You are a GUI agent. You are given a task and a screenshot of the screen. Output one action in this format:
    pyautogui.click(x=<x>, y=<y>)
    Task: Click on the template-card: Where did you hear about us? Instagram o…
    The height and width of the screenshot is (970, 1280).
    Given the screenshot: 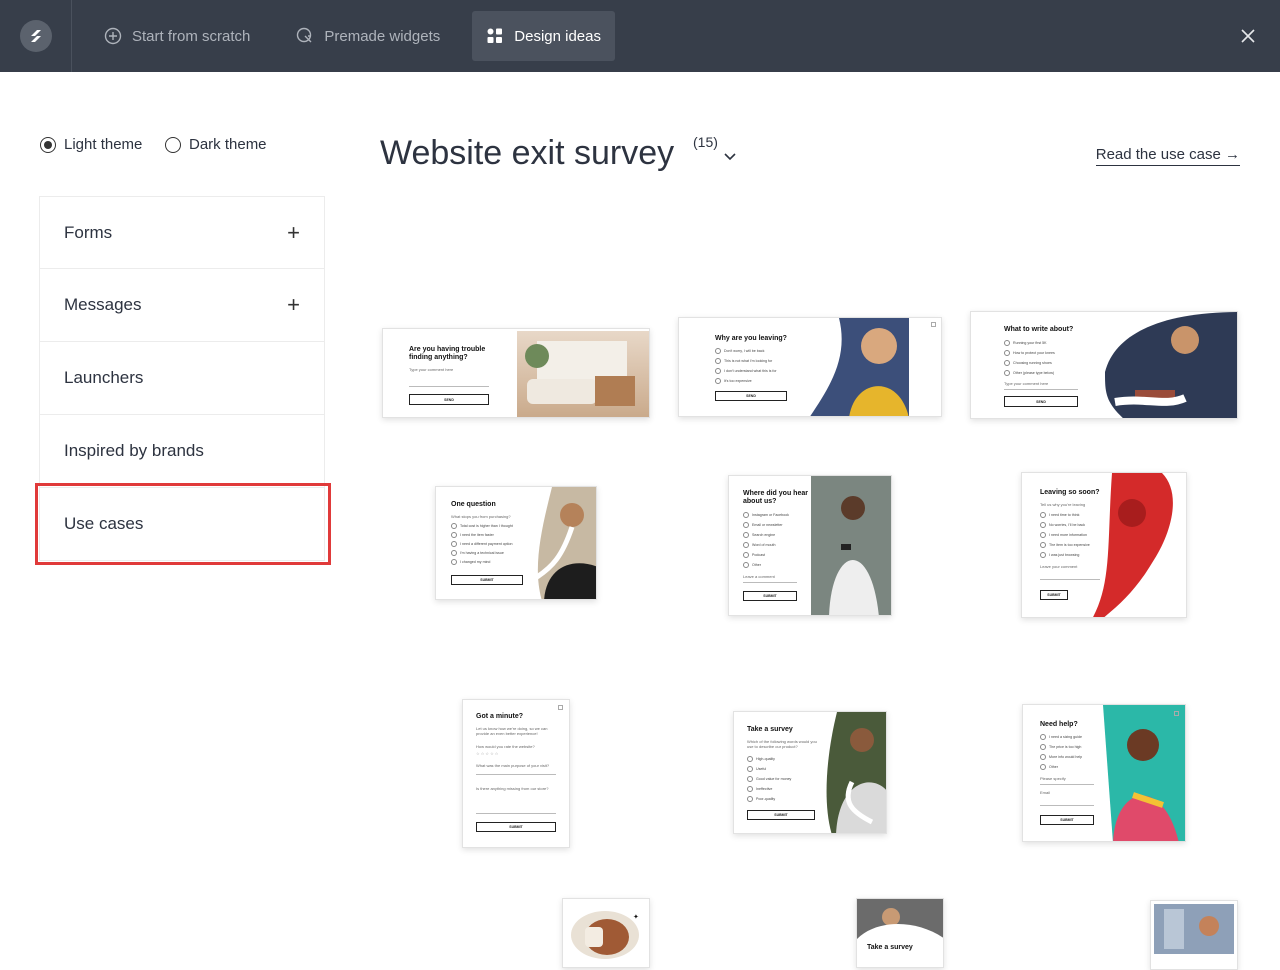 What is the action you would take?
    pyautogui.click(x=810, y=545)
    